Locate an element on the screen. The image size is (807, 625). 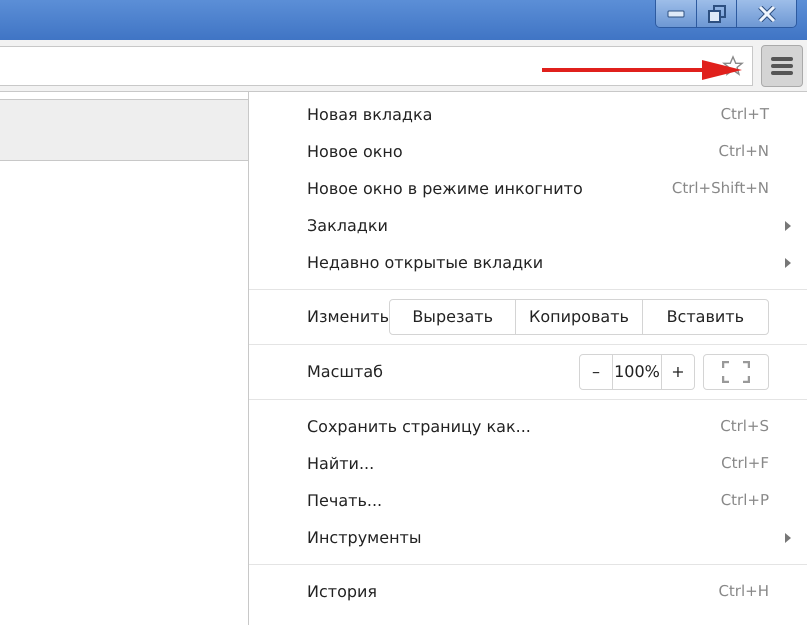
restore-button is located at coordinates (716, 13).